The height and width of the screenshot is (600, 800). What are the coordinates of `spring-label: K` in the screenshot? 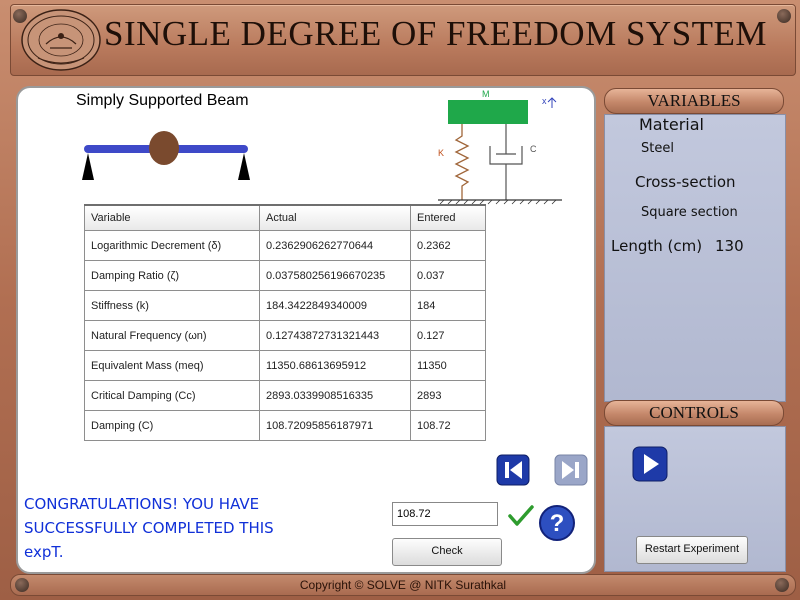 It's located at (441, 153).